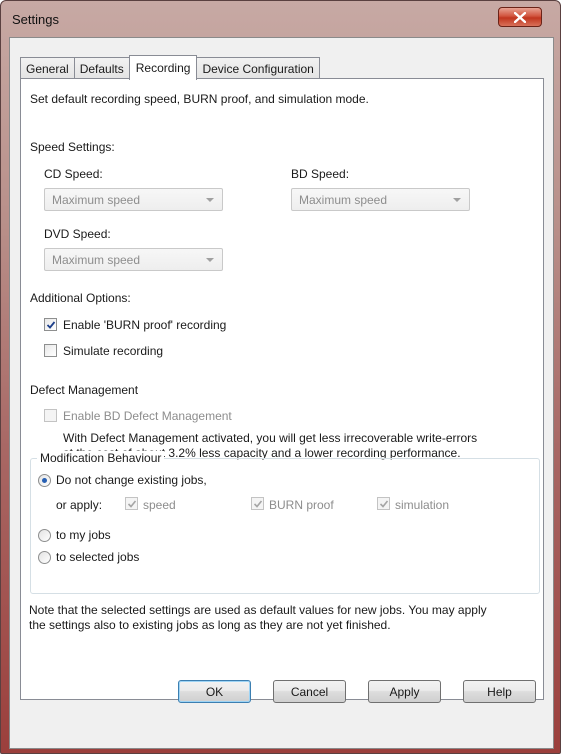 Image resolution: width=561 pixels, height=754 pixels. Describe the element at coordinates (79, 505) in the screenshot. I see `or-apply-label: or apply:` at that location.